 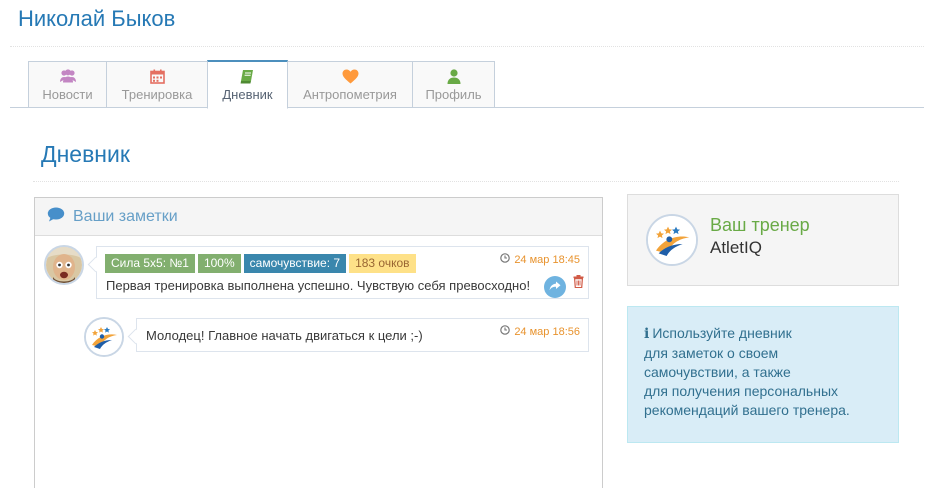 I want to click on tab-label: Дневник, so click(x=247, y=94).